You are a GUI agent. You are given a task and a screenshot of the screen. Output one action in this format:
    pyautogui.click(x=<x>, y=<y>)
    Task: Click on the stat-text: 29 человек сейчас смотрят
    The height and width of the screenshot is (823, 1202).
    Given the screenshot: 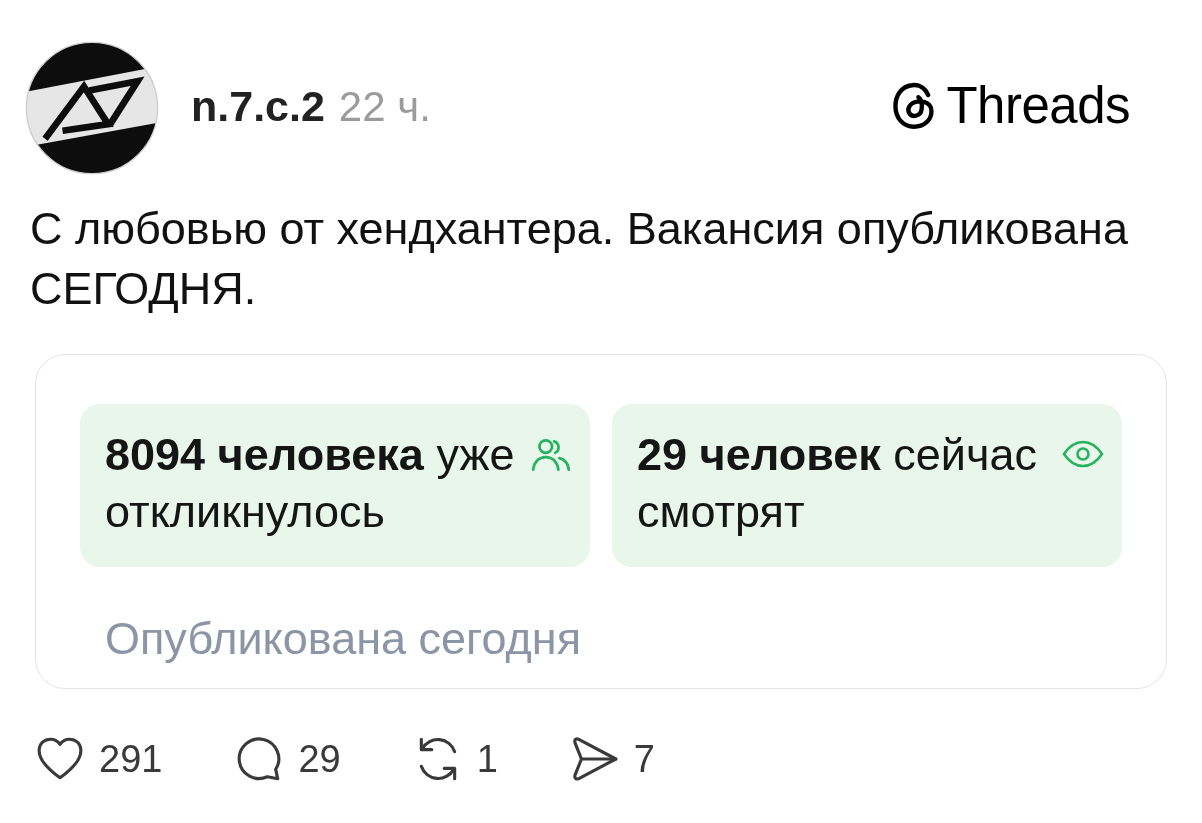 What is the action you would take?
    pyautogui.click(x=837, y=483)
    